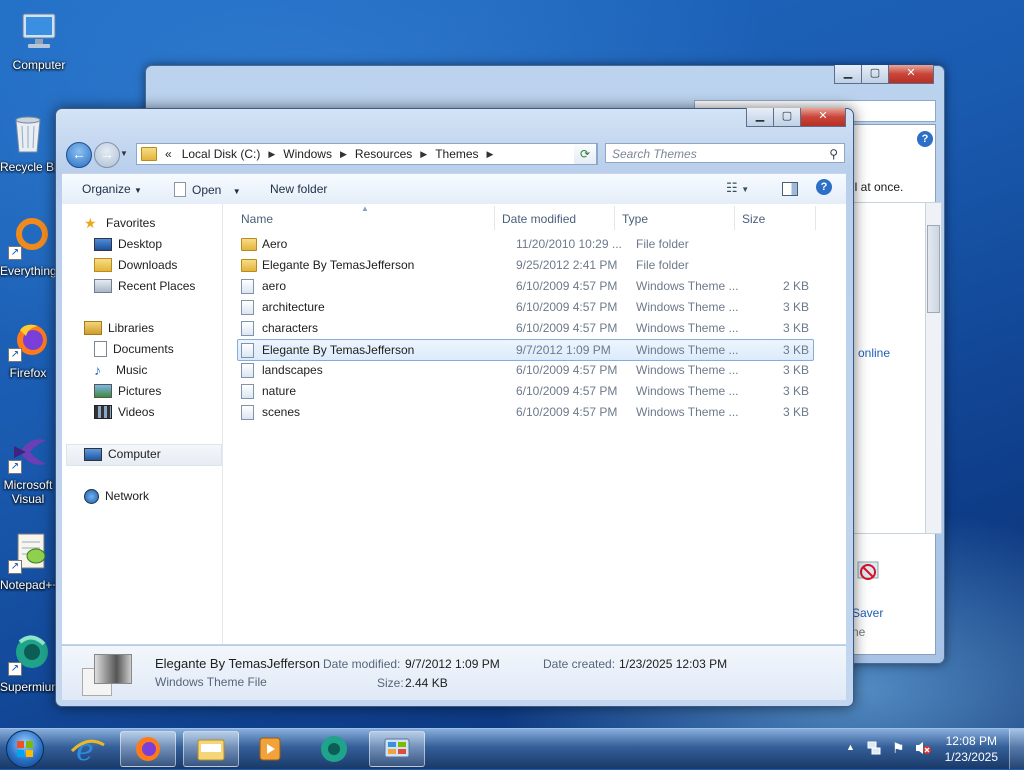  Describe the element at coordinates (207, 189) in the screenshot. I see `open-button: Open ▼` at that location.